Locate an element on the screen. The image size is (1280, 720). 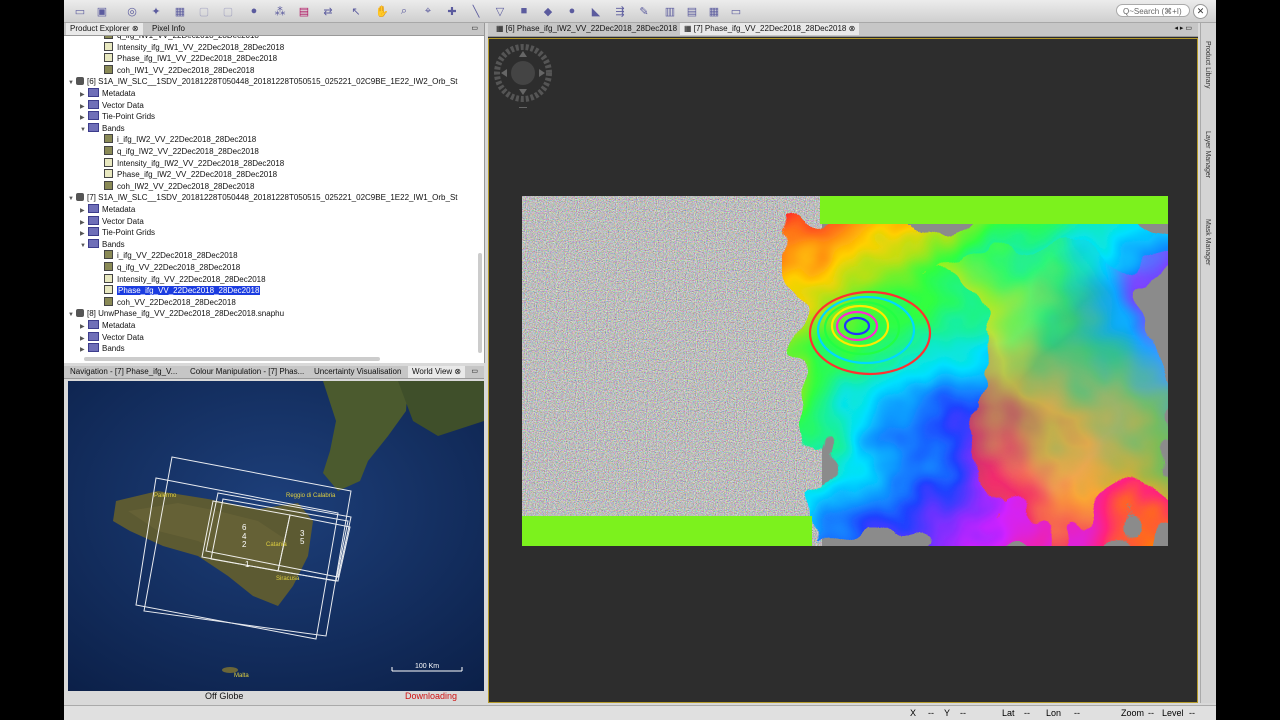
sync-views-icon: ⇄ is located at coordinates (328, 11).